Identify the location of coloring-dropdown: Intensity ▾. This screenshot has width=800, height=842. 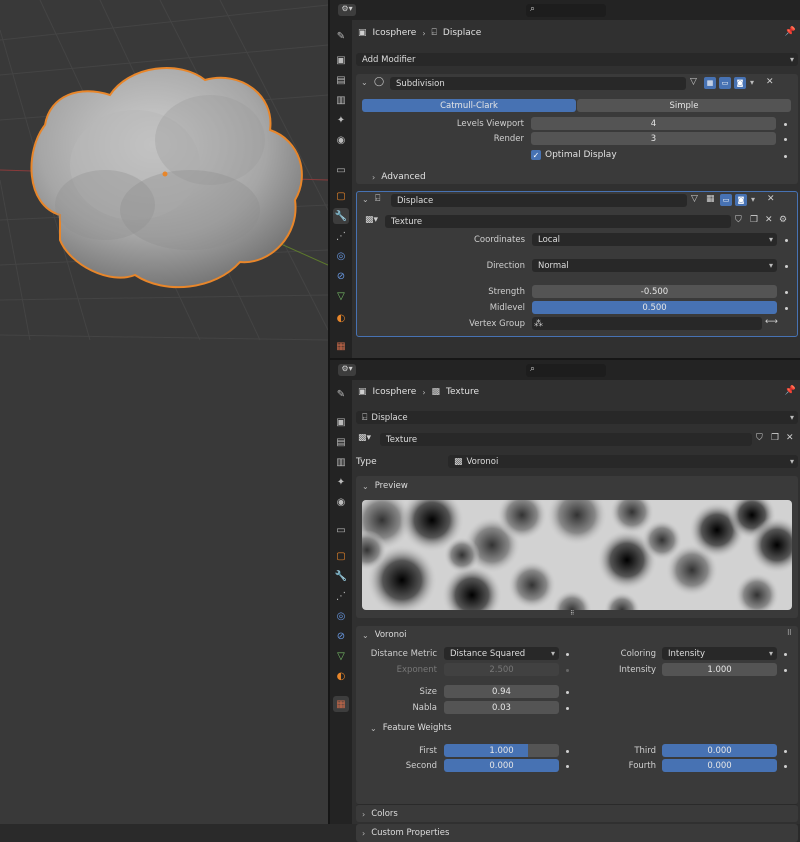
(719, 653).